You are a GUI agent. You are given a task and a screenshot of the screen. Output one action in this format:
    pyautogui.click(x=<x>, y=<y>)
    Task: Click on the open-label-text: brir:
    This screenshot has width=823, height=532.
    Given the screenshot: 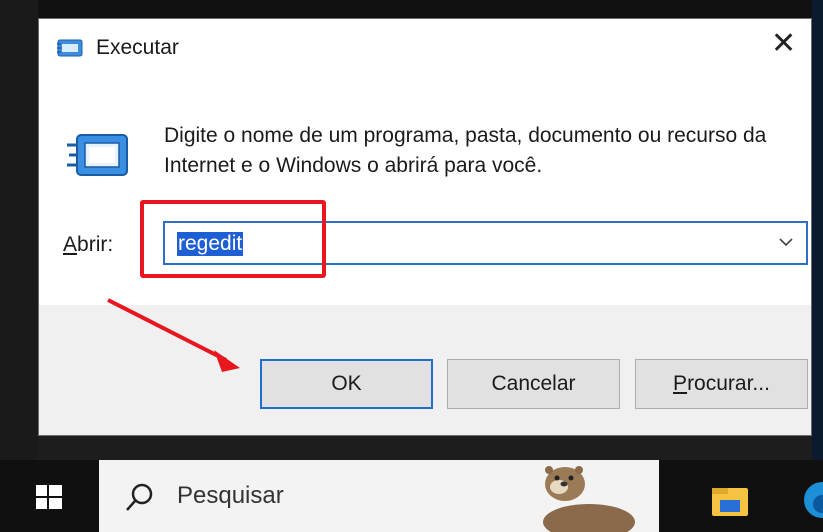 What is the action you would take?
    pyautogui.click(x=95, y=244)
    